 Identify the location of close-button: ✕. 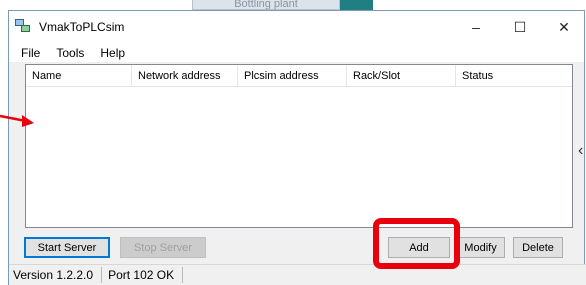
(564, 27).